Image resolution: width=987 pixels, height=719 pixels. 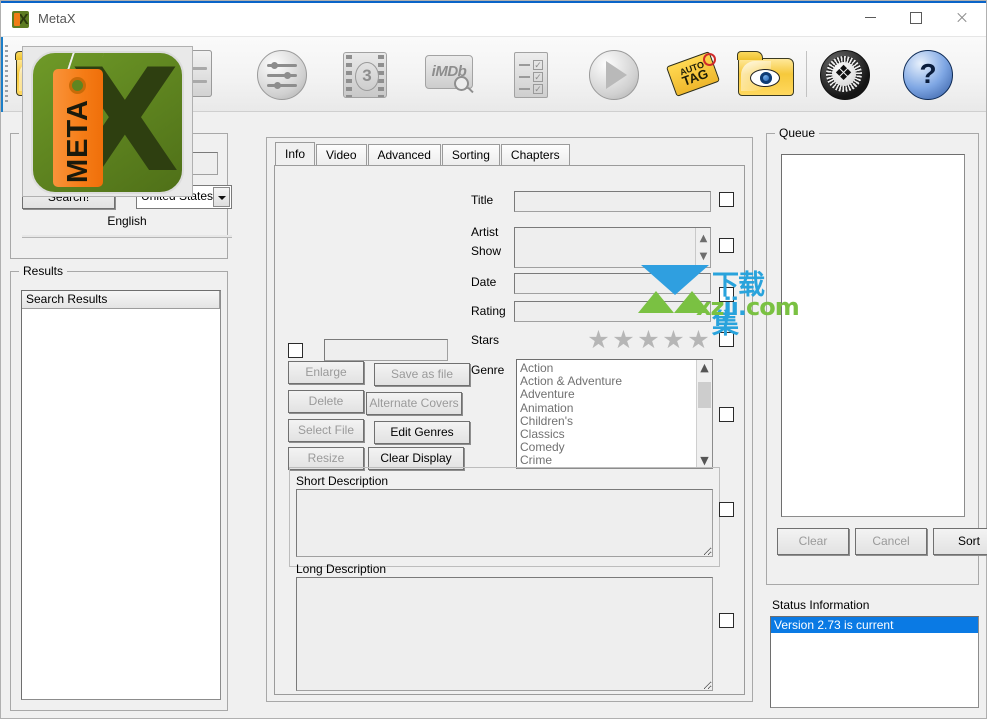 I want to click on rating-input, so click(x=612, y=311).